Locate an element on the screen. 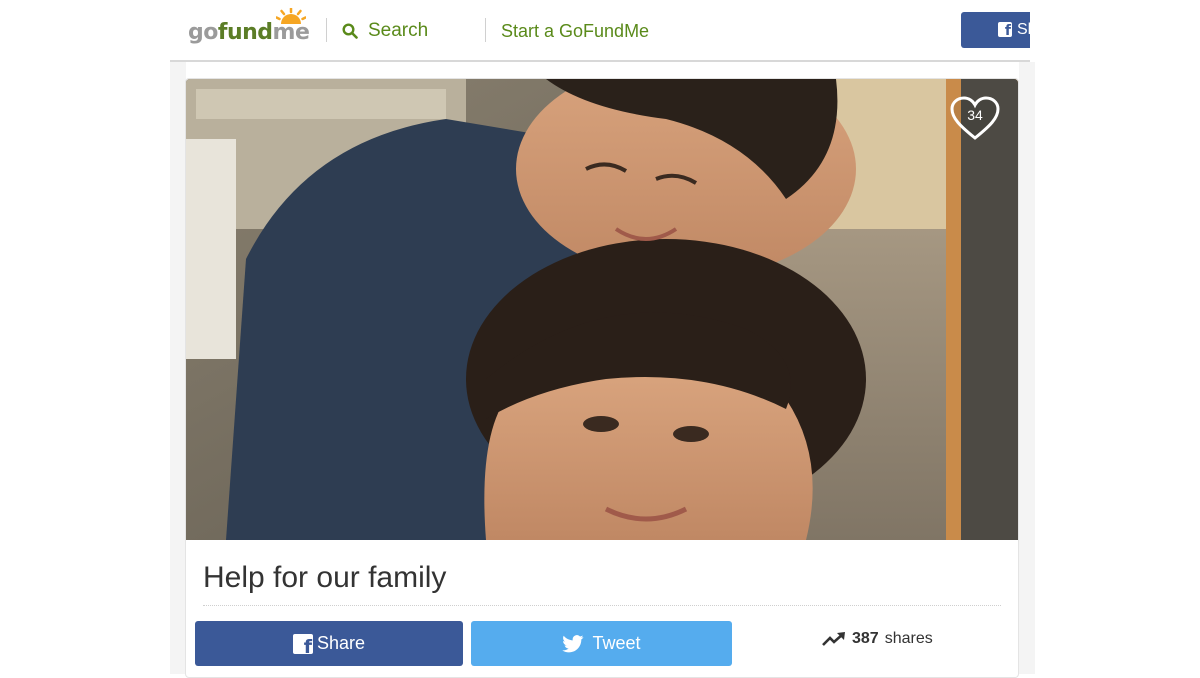 This screenshot has width=1200, height=678. trending-up-icon is located at coordinates (833, 639).